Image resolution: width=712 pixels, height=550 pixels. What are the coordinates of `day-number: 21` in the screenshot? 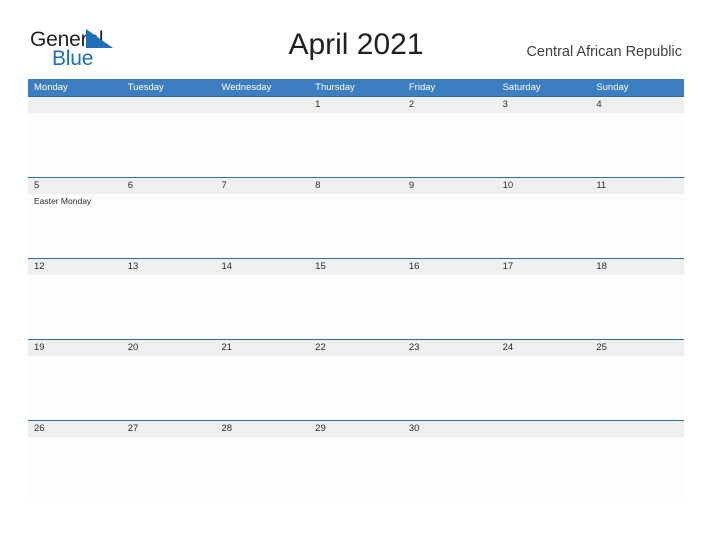 It's located at (227, 347).